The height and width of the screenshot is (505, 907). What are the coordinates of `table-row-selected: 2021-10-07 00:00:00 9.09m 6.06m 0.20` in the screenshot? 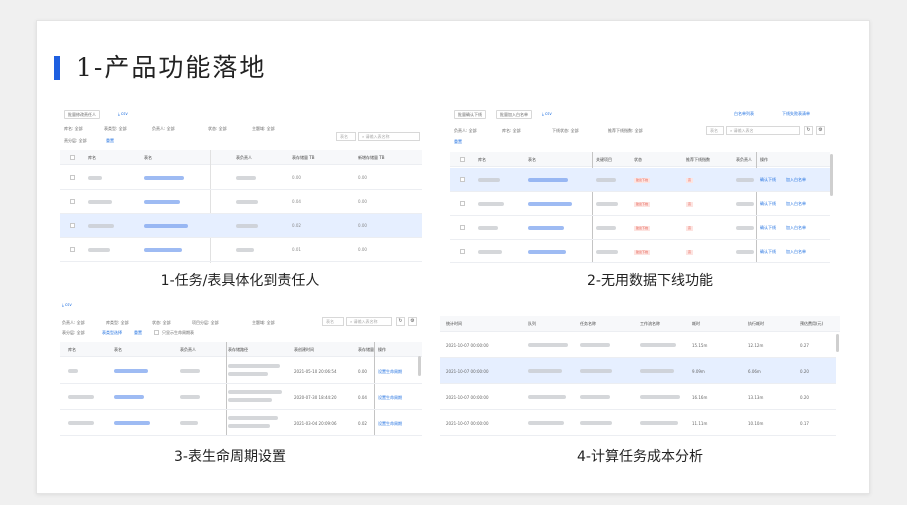 It's located at (638, 371).